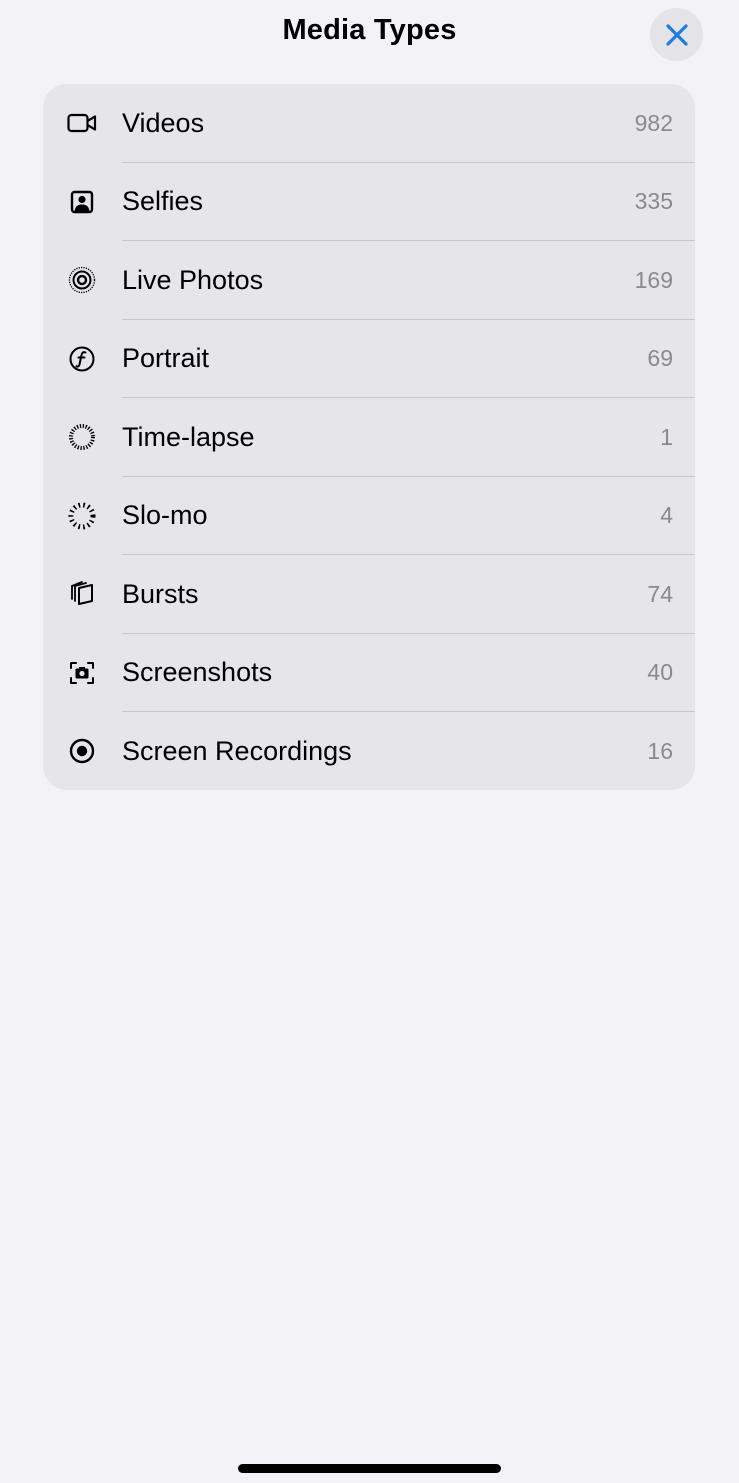 This screenshot has height=1483, width=739. I want to click on item-count: 982, so click(653, 122).